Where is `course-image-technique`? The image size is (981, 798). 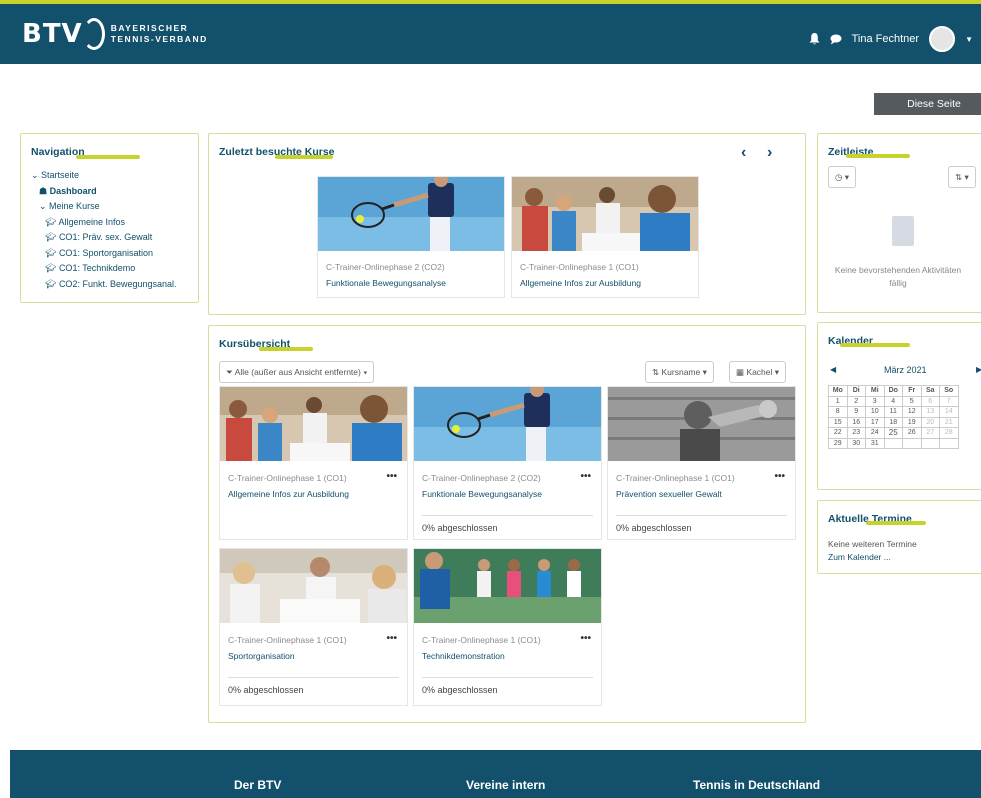
course-image-technique is located at coordinates (507, 586).